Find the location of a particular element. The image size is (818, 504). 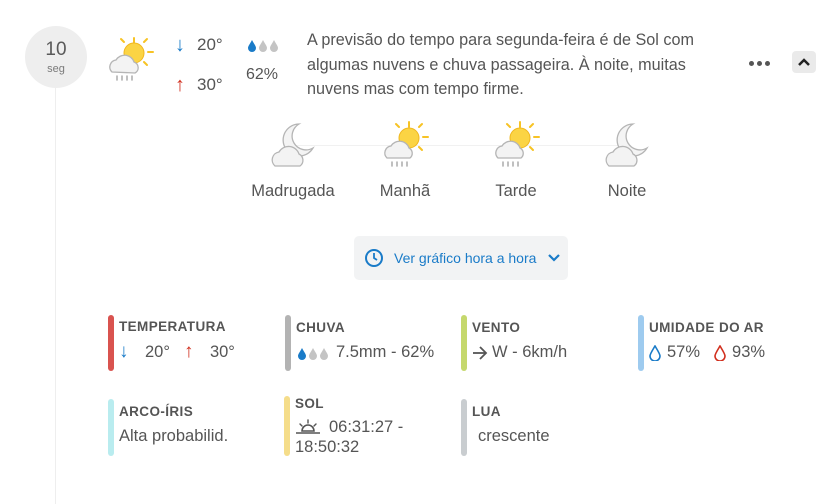

stat-moon-value: crescente is located at coordinates (514, 436).